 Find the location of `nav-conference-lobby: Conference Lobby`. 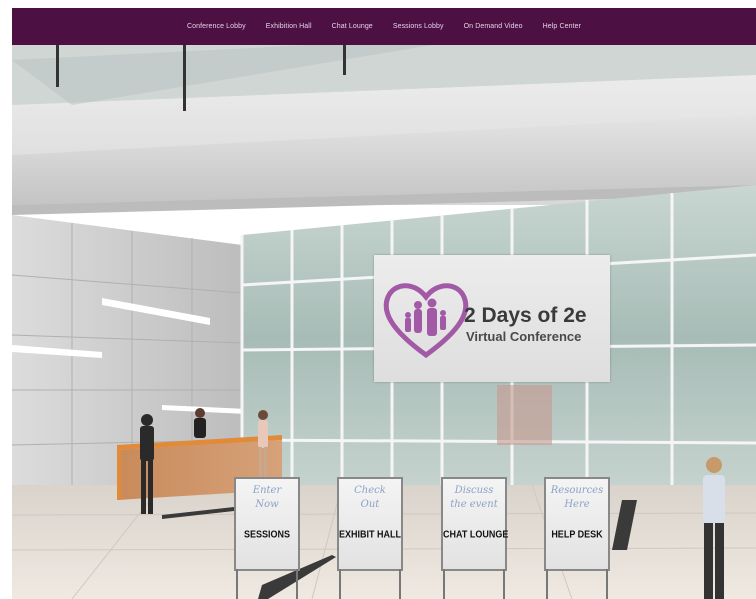

nav-conference-lobby: Conference Lobby is located at coordinates (216, 26).